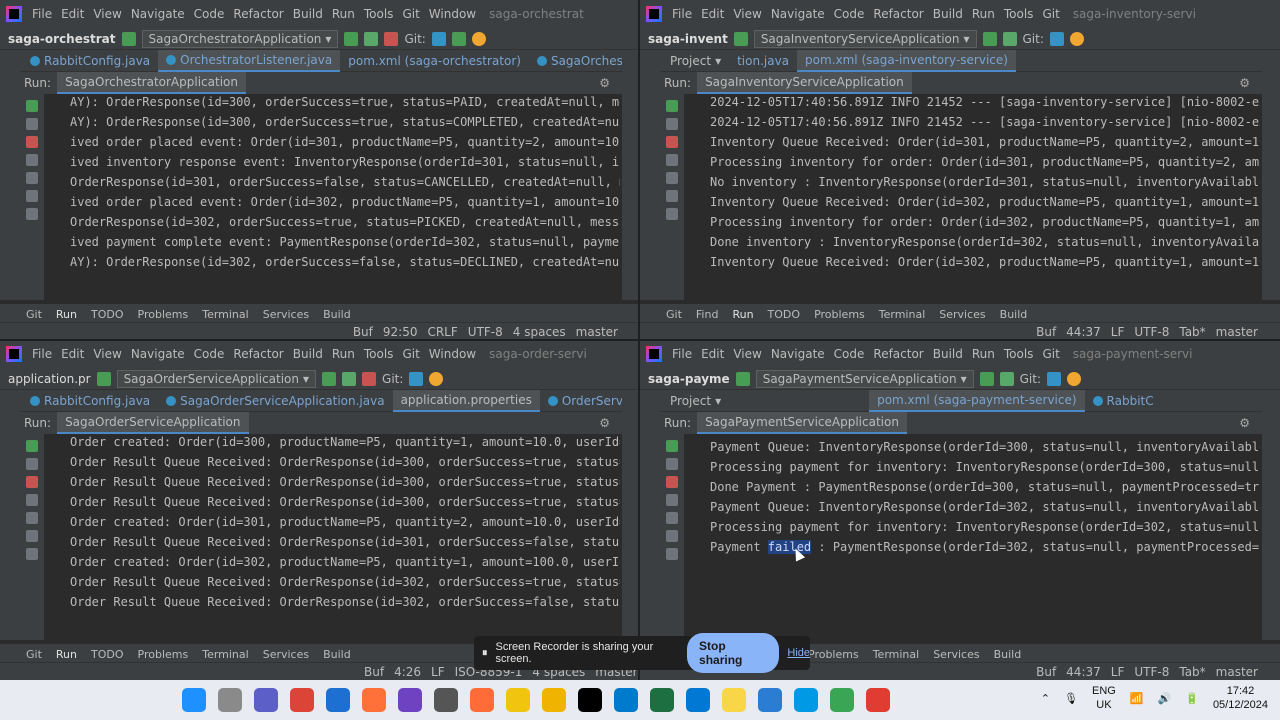  Describe the element at coordinates (485, 332) in the screenshot. I see `status-encoding: UTF-8` at that location.